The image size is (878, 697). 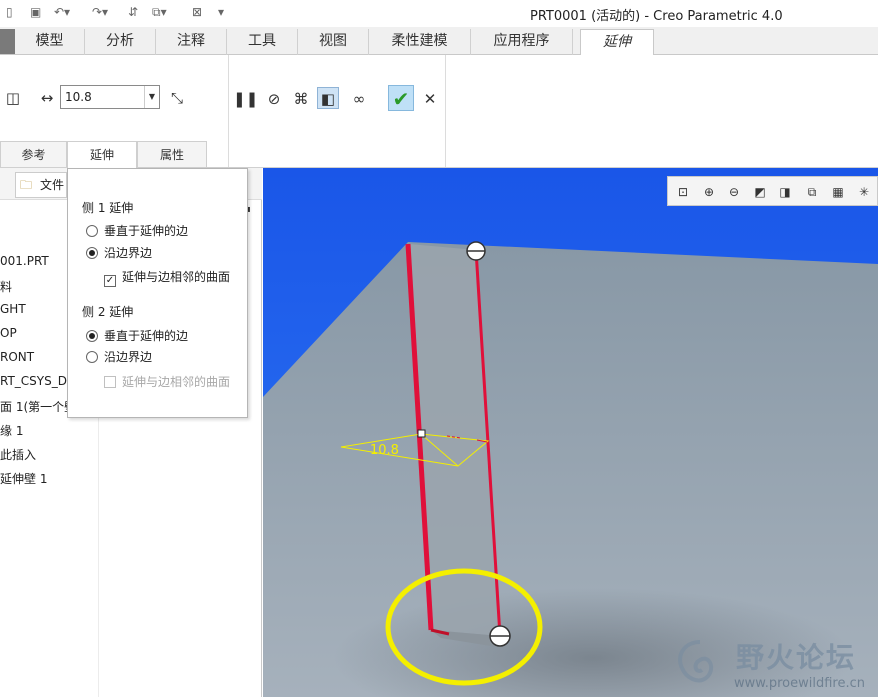 What do you see at coordinates (108, 312) in the screenshot?
I see `side2-title: 侧 2 延伸` at bounding box center [108, 312].